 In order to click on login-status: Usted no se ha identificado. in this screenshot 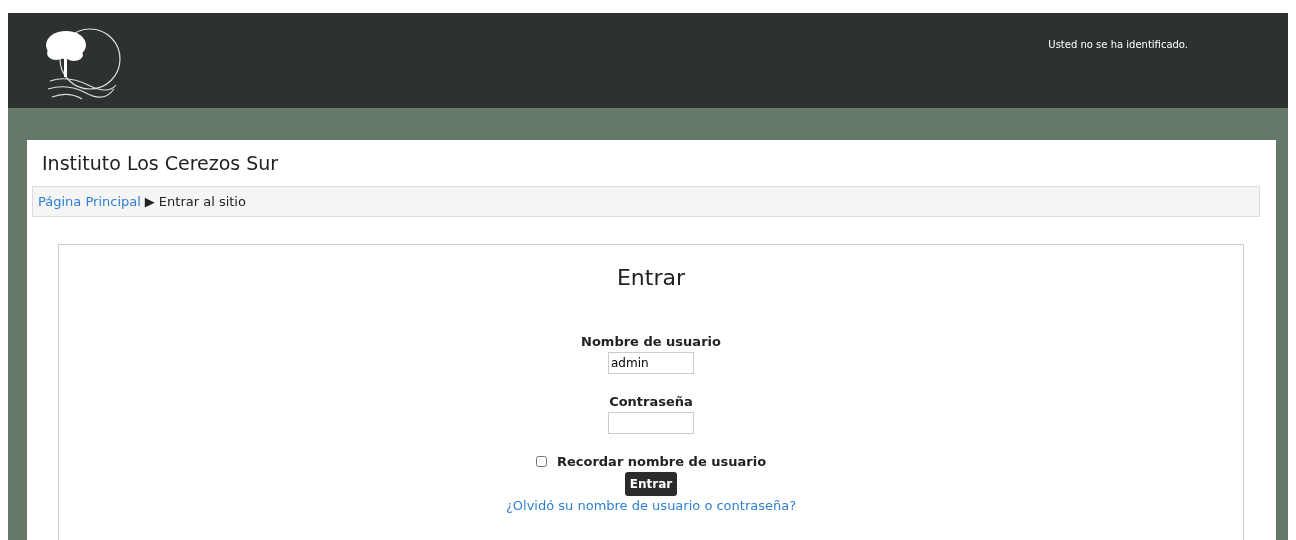, I will do `click(1118, 44)`.